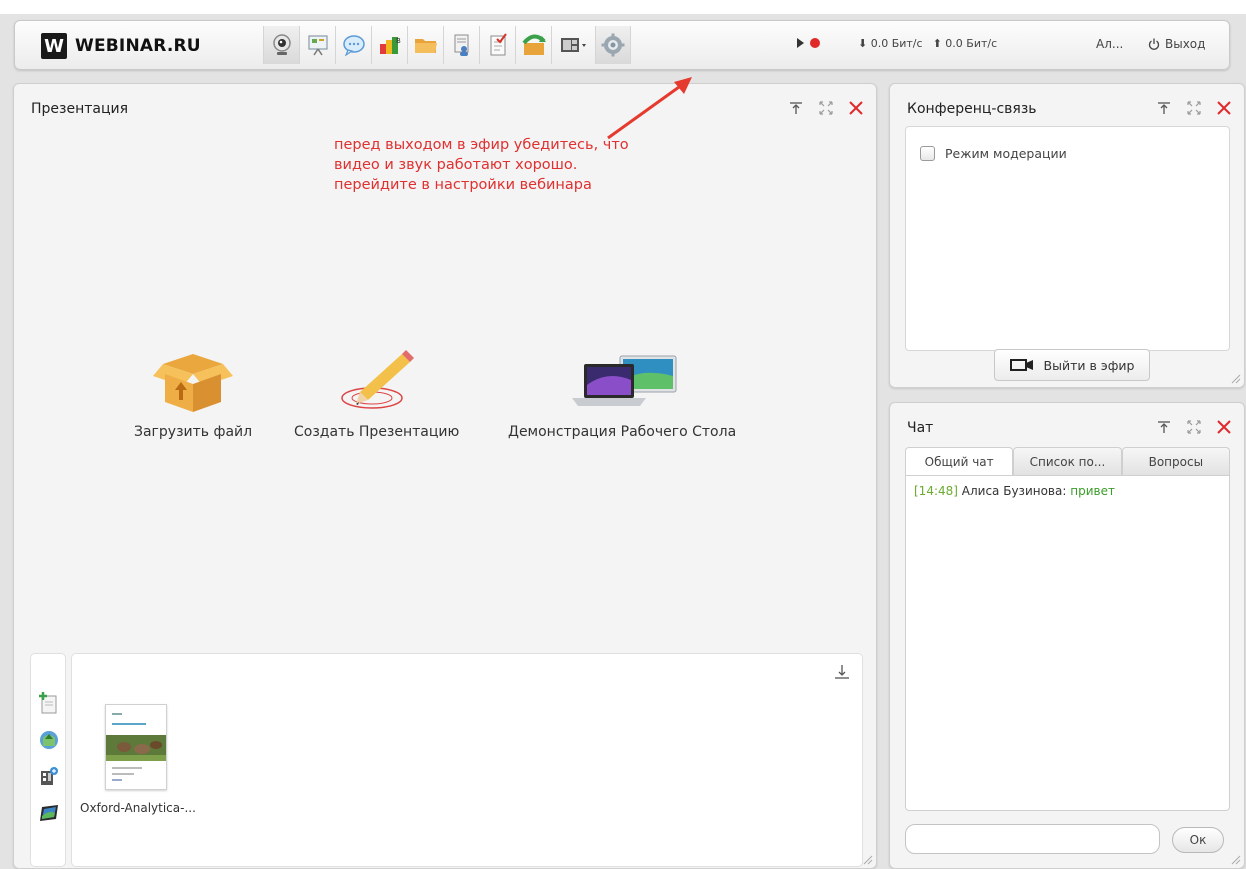  I want to click on files-button, so click(425, 45).